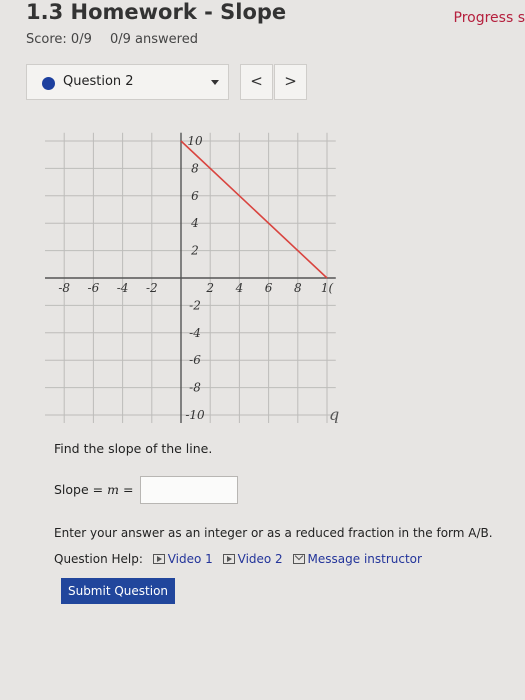 The height and width of the screenshot is (700, 525). I want to click on red-line, so click(254, 209).